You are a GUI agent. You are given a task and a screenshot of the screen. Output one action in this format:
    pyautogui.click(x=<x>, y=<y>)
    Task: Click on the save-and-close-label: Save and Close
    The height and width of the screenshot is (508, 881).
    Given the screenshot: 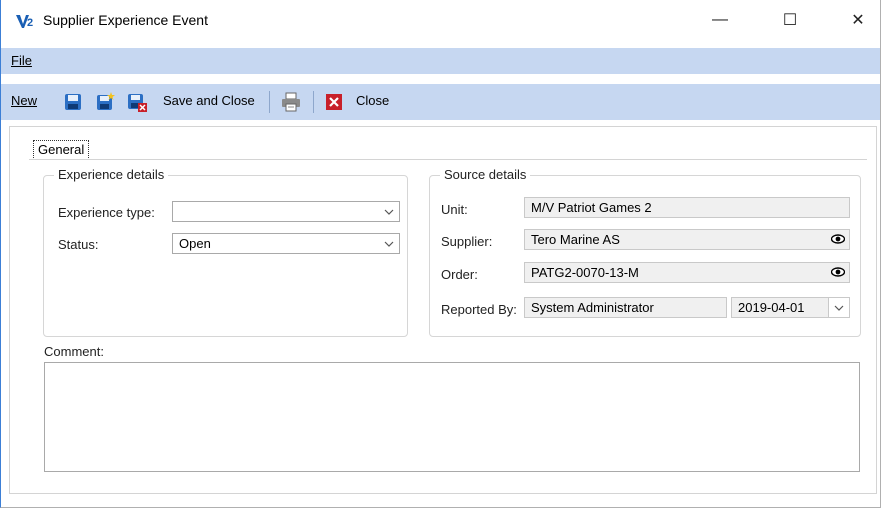 What is the action you would take?
    pyautogui.click(x=209, y=100)
    